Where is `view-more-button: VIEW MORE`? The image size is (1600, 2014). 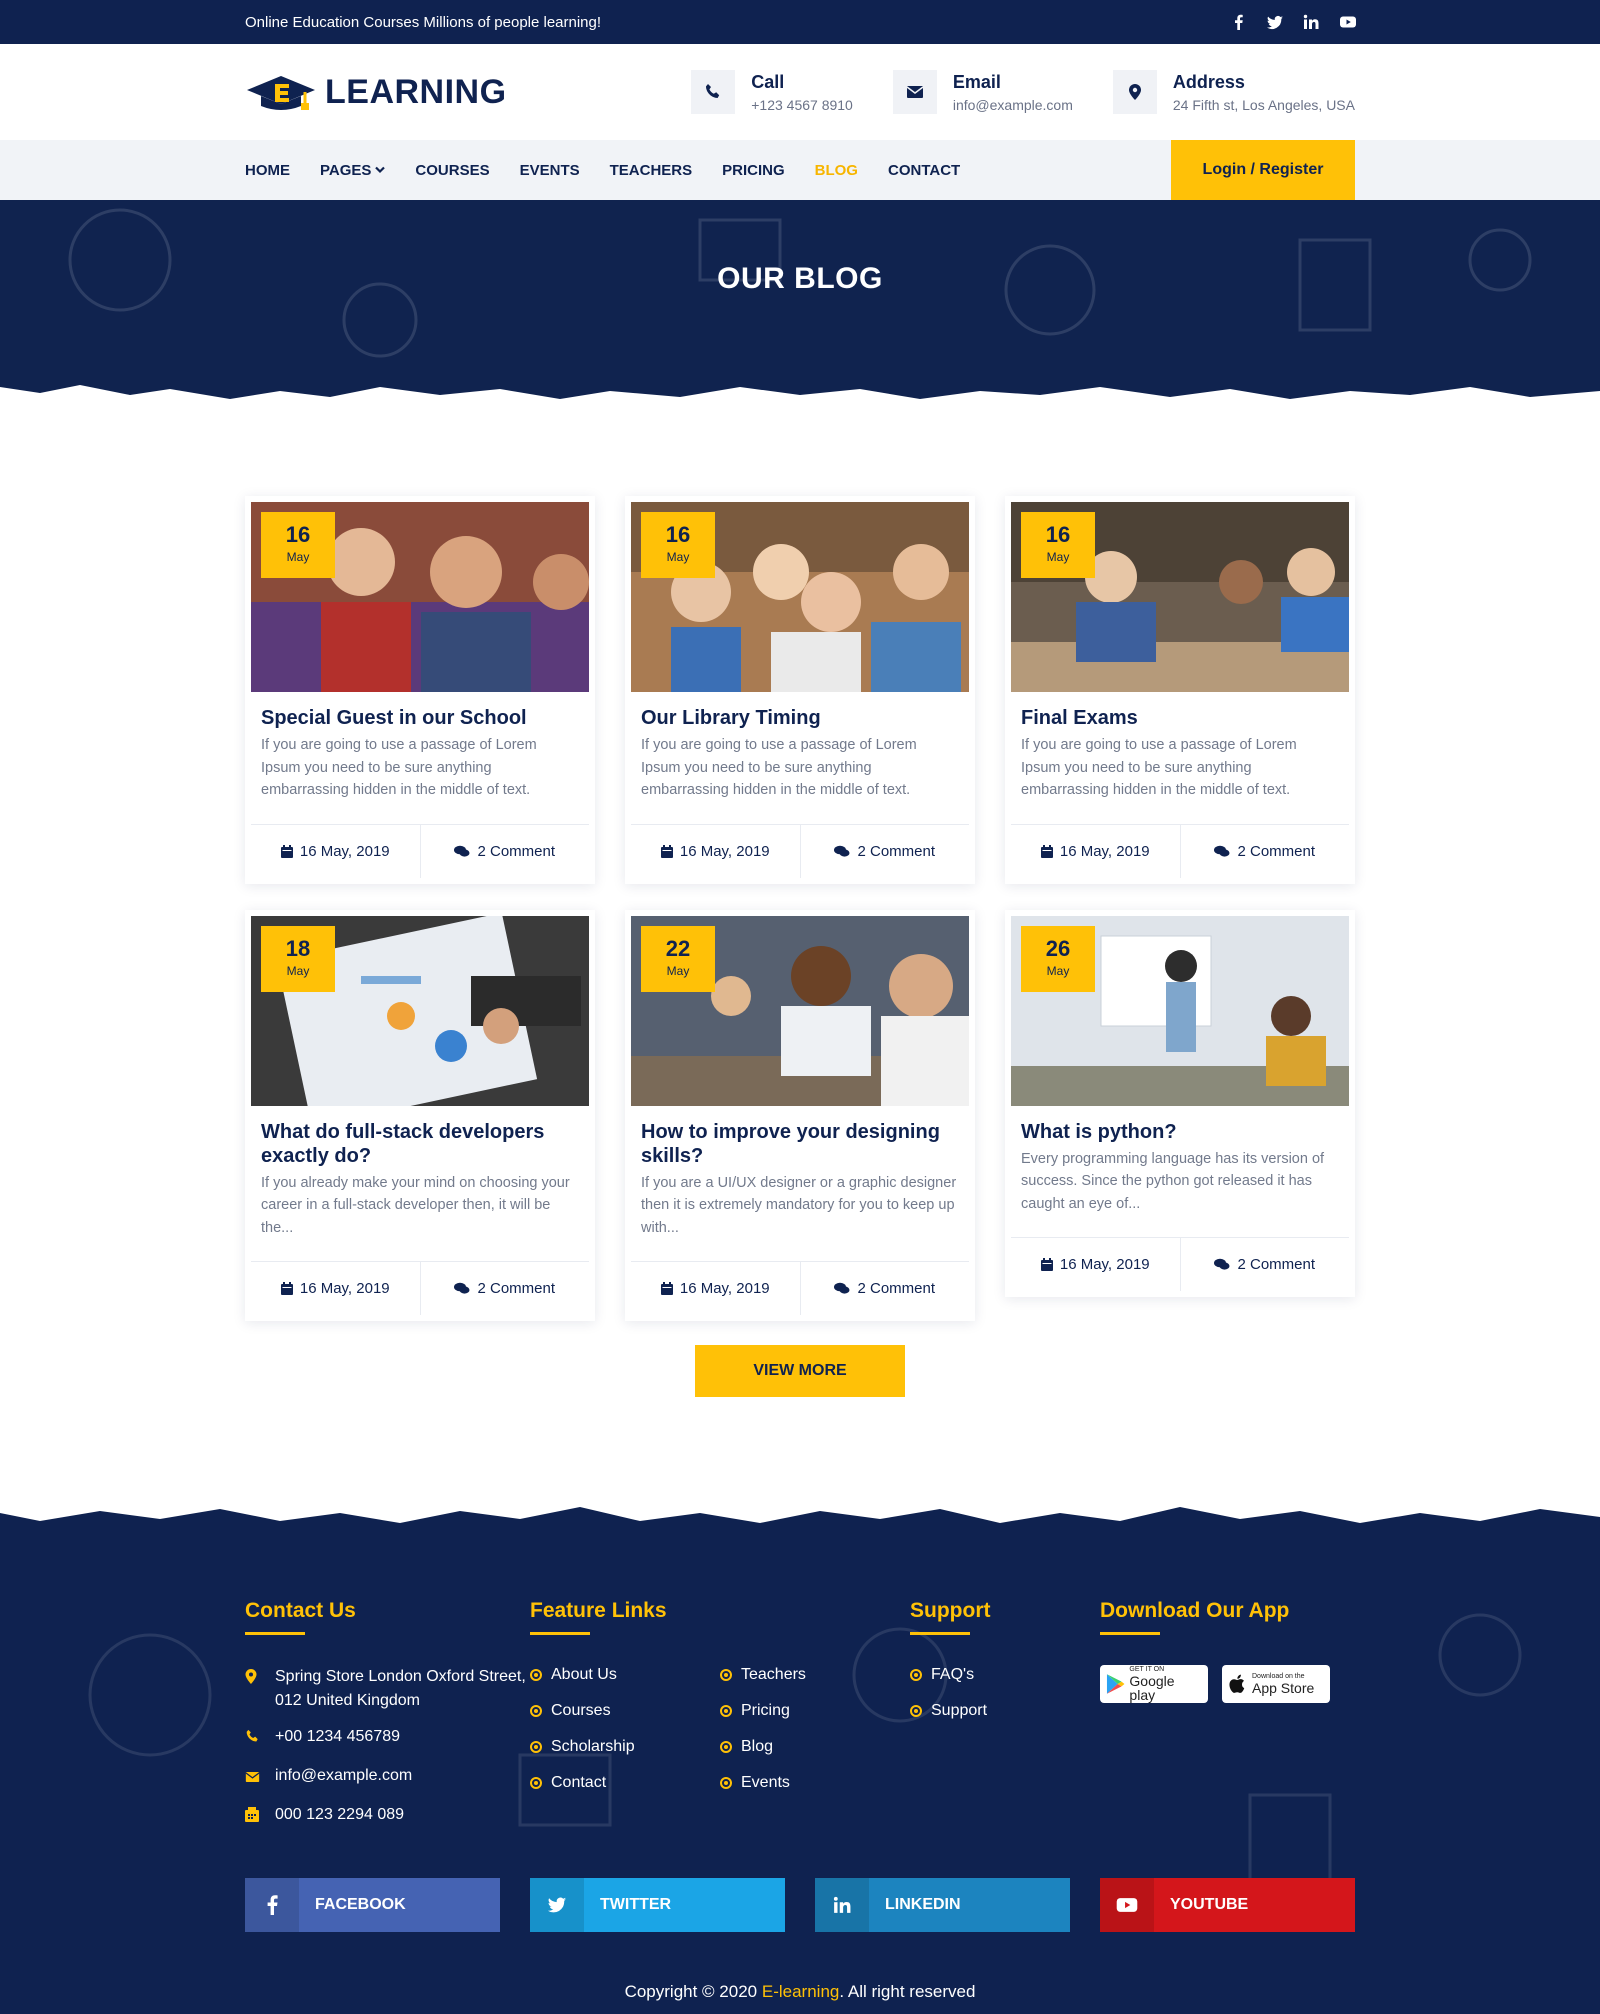
view-more-button: VIEW MORE is located at coordinates (800, 1371).